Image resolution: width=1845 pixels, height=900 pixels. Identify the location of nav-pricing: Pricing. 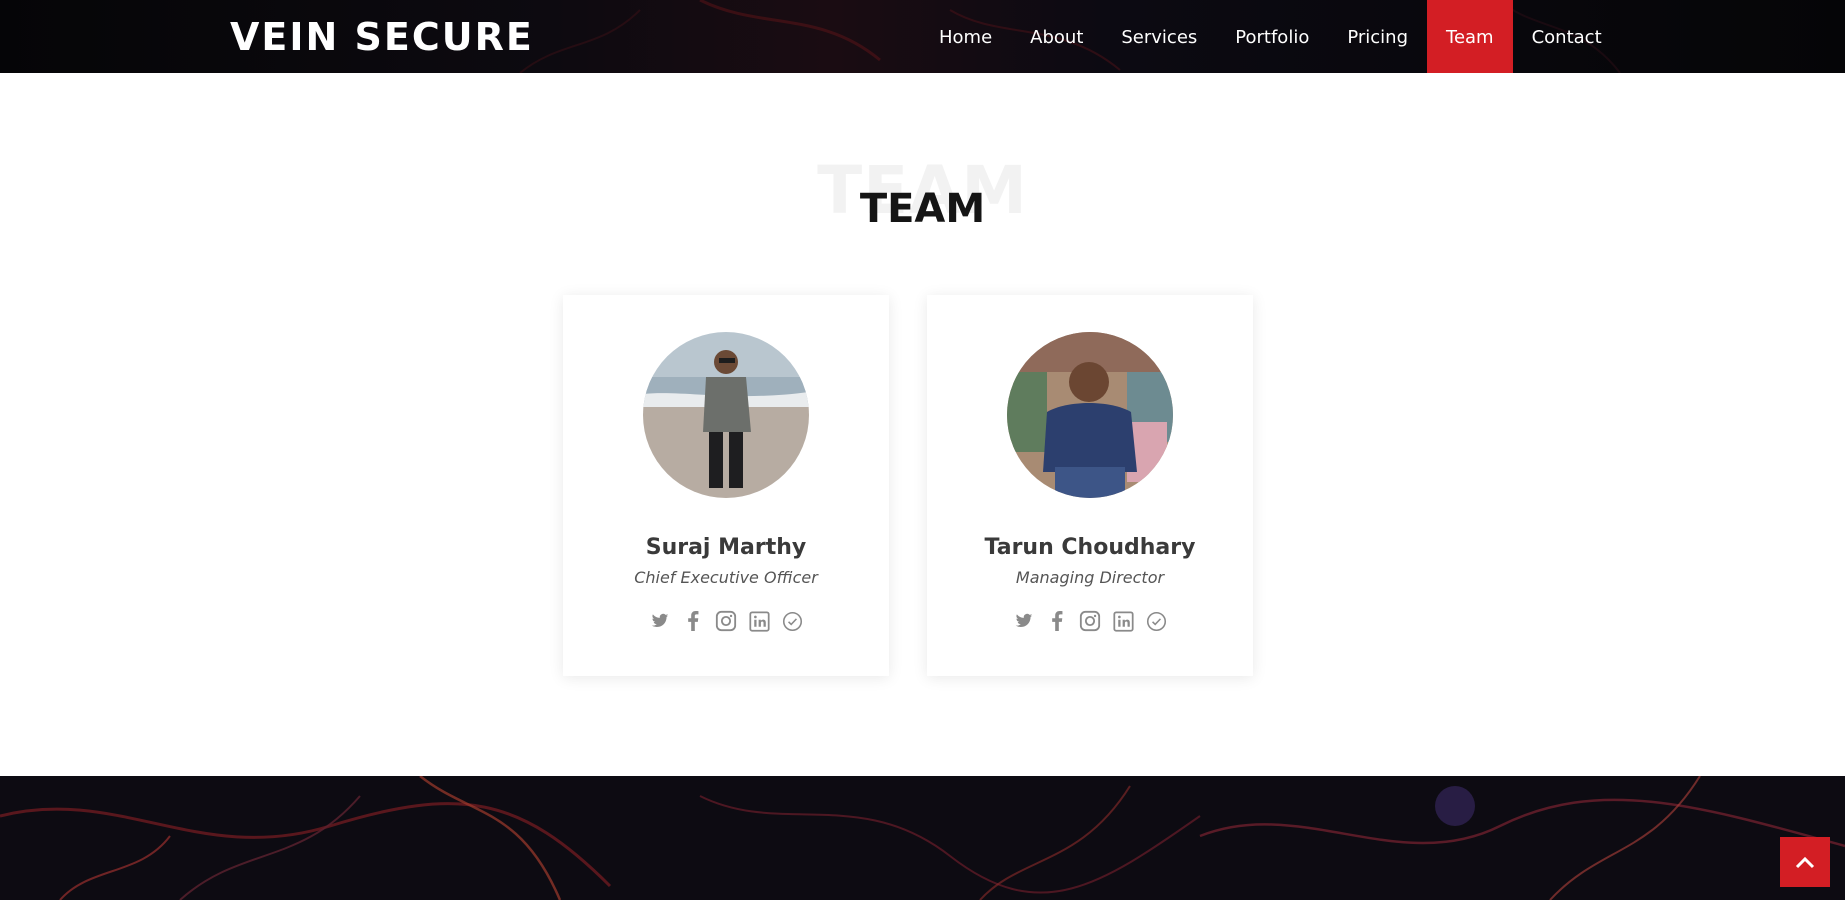
(1377, 36).